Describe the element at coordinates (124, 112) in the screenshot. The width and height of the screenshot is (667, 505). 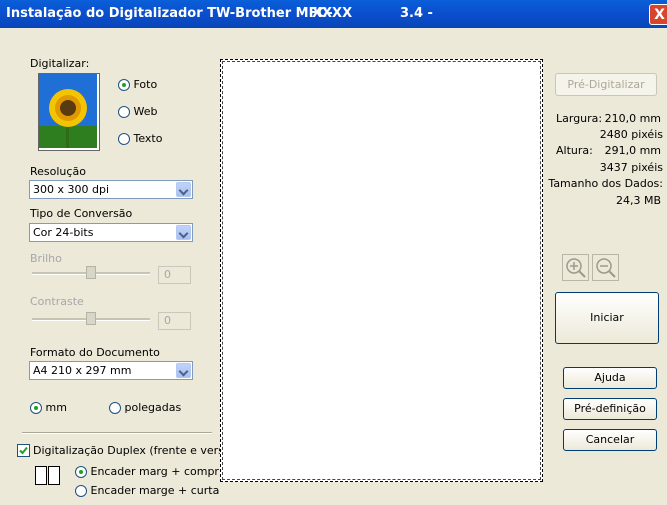
I see `radio-web` at that location.